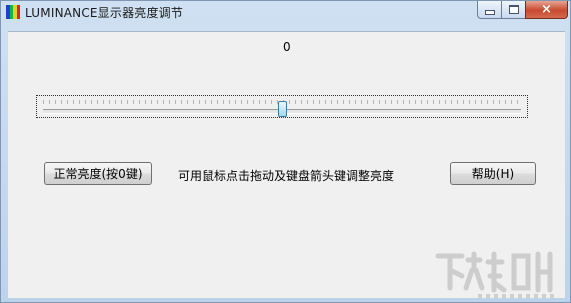  Describe the element at coordinates (13, 12) in the screenshot. I see `app-icon` at that location.